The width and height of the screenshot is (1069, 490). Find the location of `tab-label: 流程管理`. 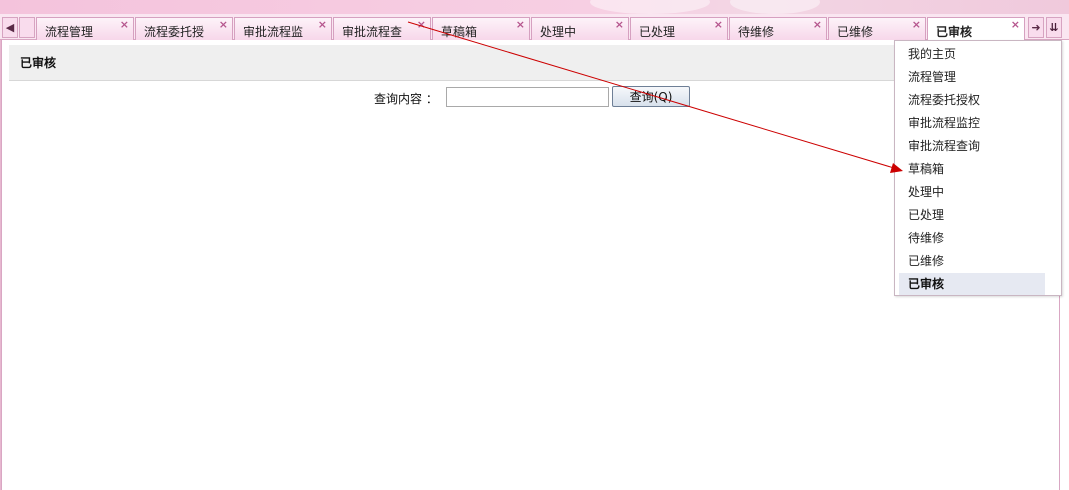

tab-label: 流程管理 is located at coordinates (69, 32).